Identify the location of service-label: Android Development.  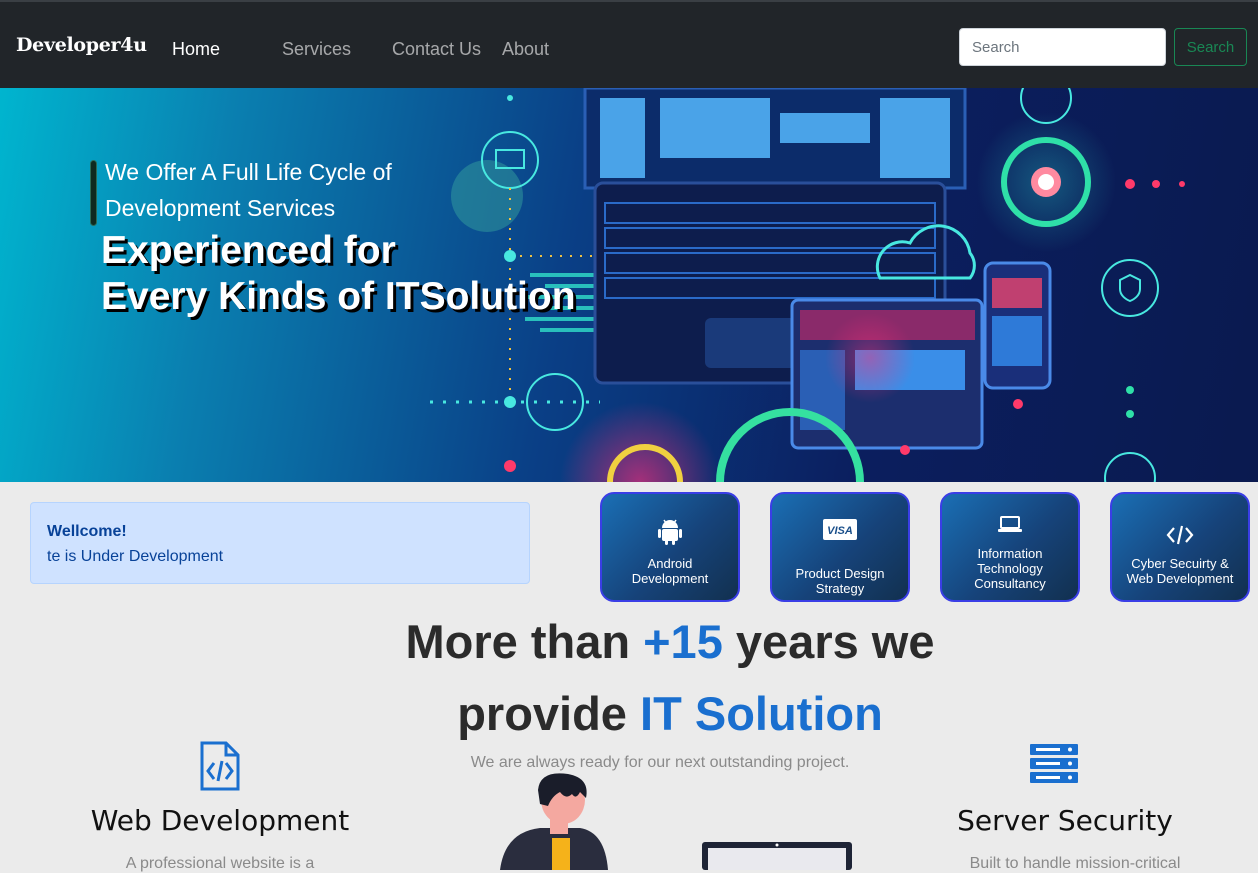
(670, 571).